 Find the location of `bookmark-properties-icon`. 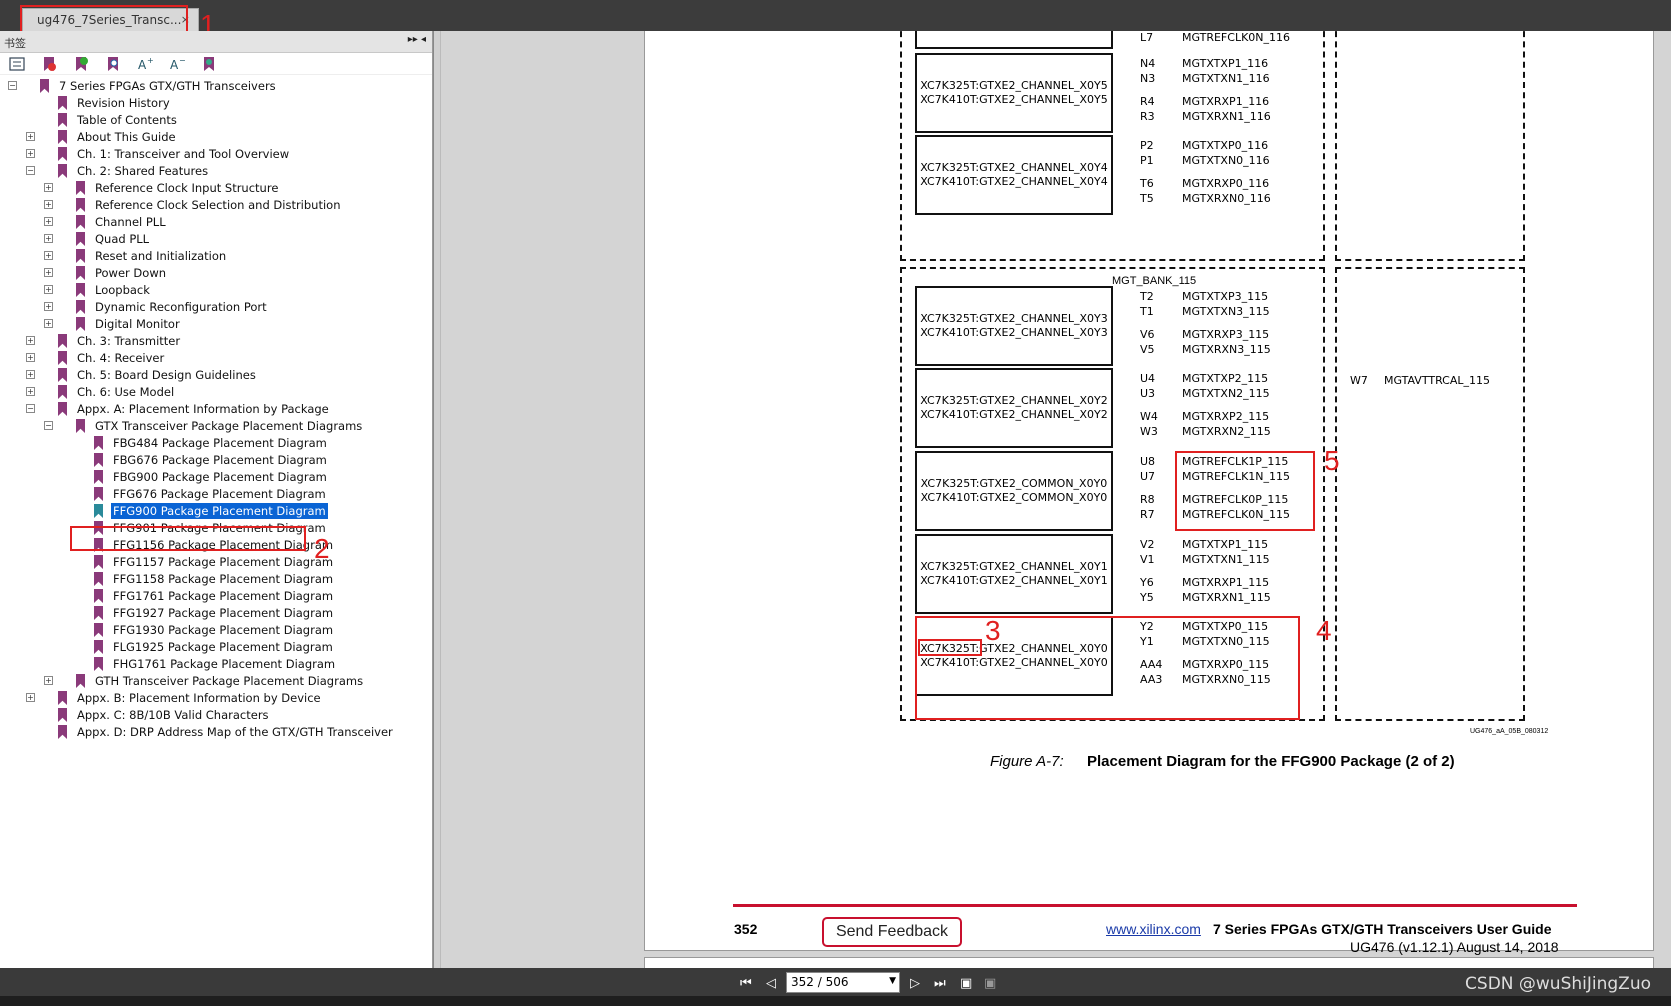

bookmark-properties-icon is located at coordinates (209, 64).